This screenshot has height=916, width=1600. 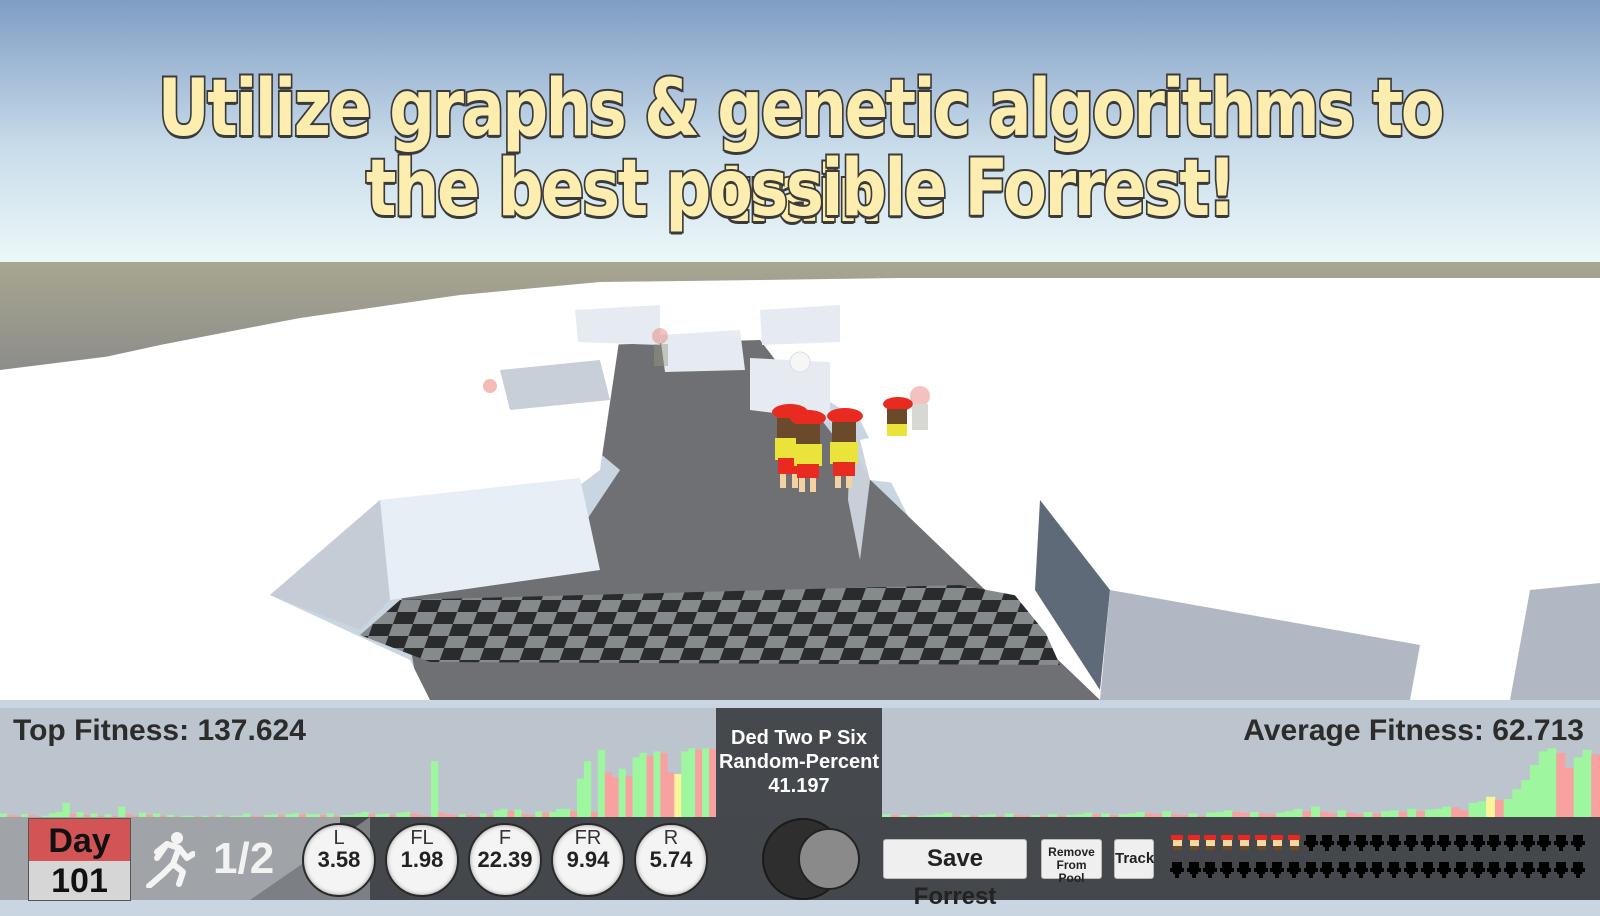 What do you see at coordinates (79, 840) in the screenshot?
I see `day-label: Day` at bounding box center [79, 840].